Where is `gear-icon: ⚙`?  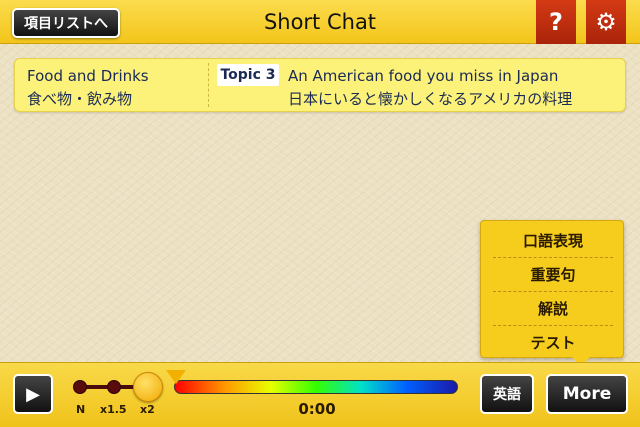
gear-icon: ⚙ is located at coordinates (606, 22).